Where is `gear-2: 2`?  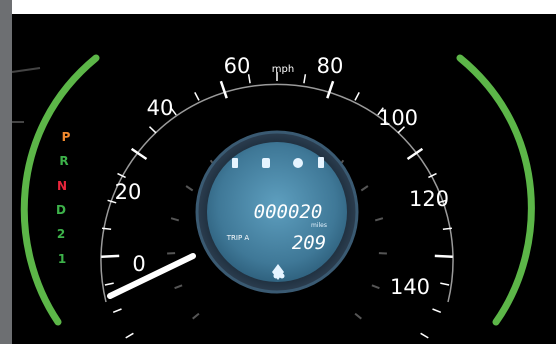
gear-2: 2 is located at coordinates (61, 234).